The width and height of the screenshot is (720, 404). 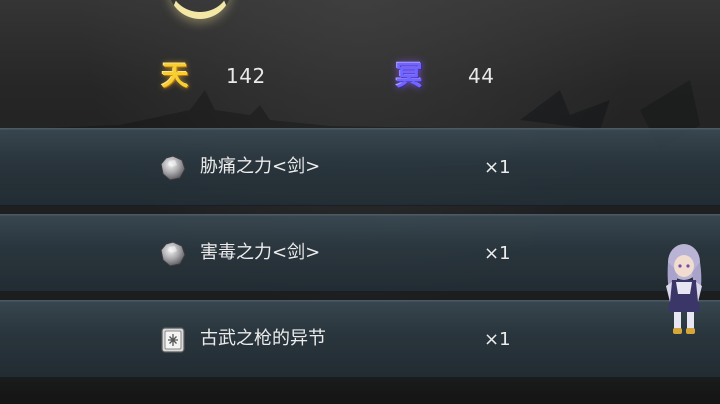 What do you see at coordinates (173, 340) in the screenshot?
I see `book-icon` at bounding box center [173, 340].